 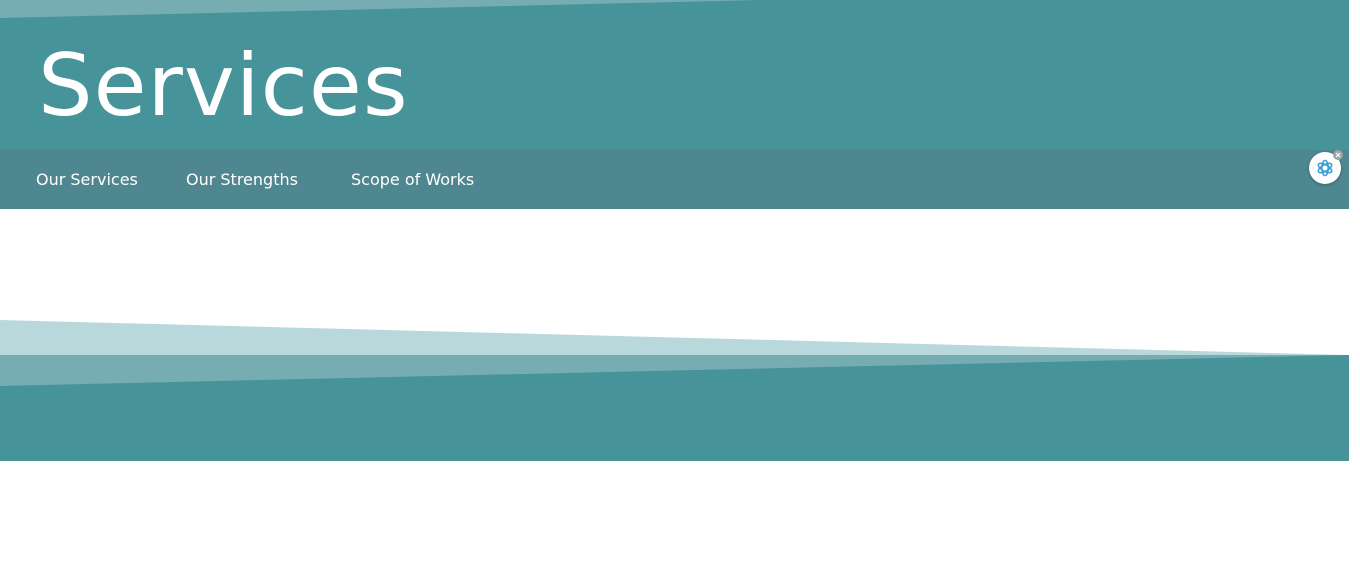 I want to click on ai-assistant-widget, so click(x=1326, y=167).